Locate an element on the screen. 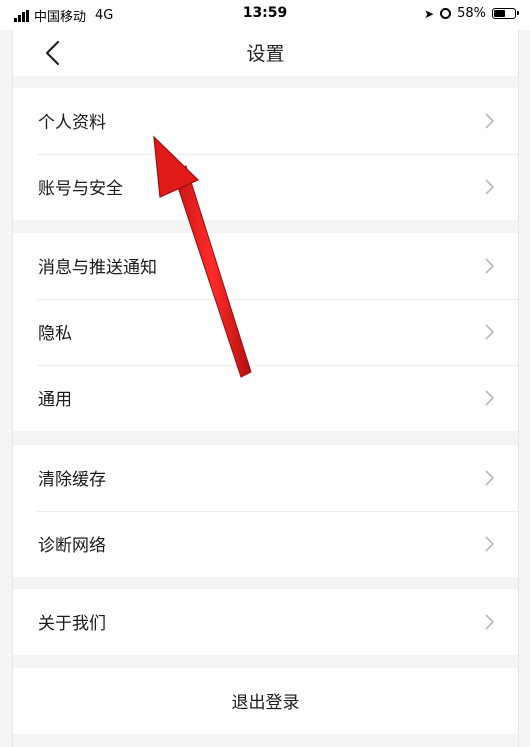  status-bar: 中国移动 4G 13:59 ➤ 58% is located at coordinates (265, 15).